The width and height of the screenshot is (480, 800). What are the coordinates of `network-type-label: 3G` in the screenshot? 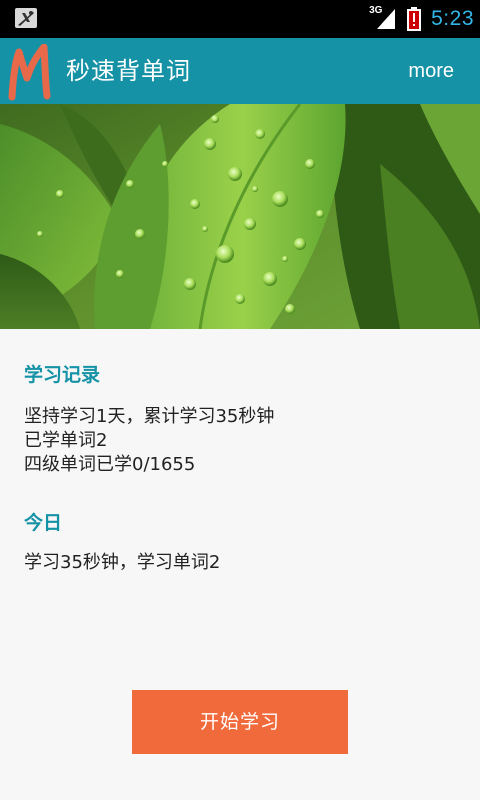 It's located at (376, 10).